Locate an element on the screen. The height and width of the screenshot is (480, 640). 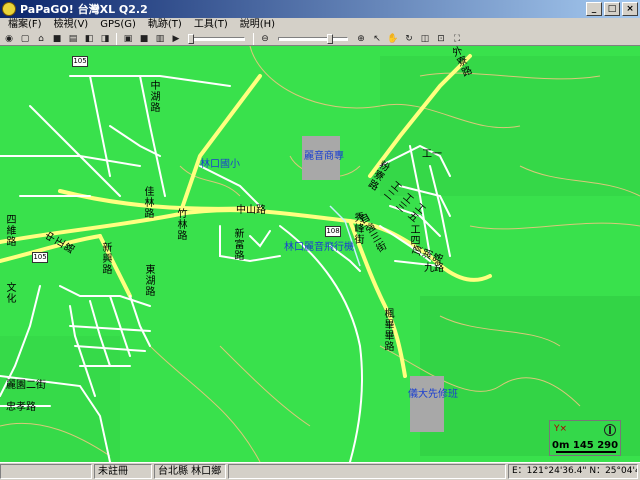
pointer-icon: ↖ is located at coordinates (377, 39).